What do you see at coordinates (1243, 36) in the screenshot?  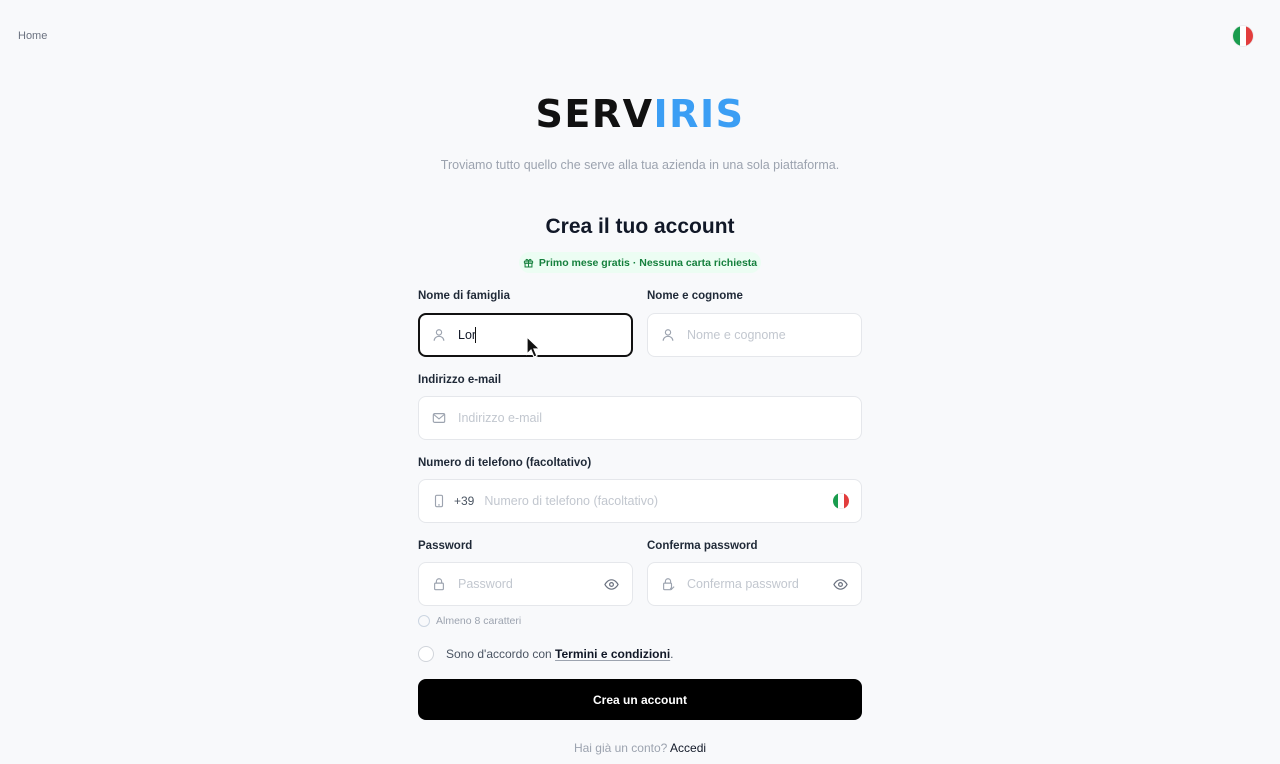 I see `language-flag-icon` at bounding box center [1243, 36].